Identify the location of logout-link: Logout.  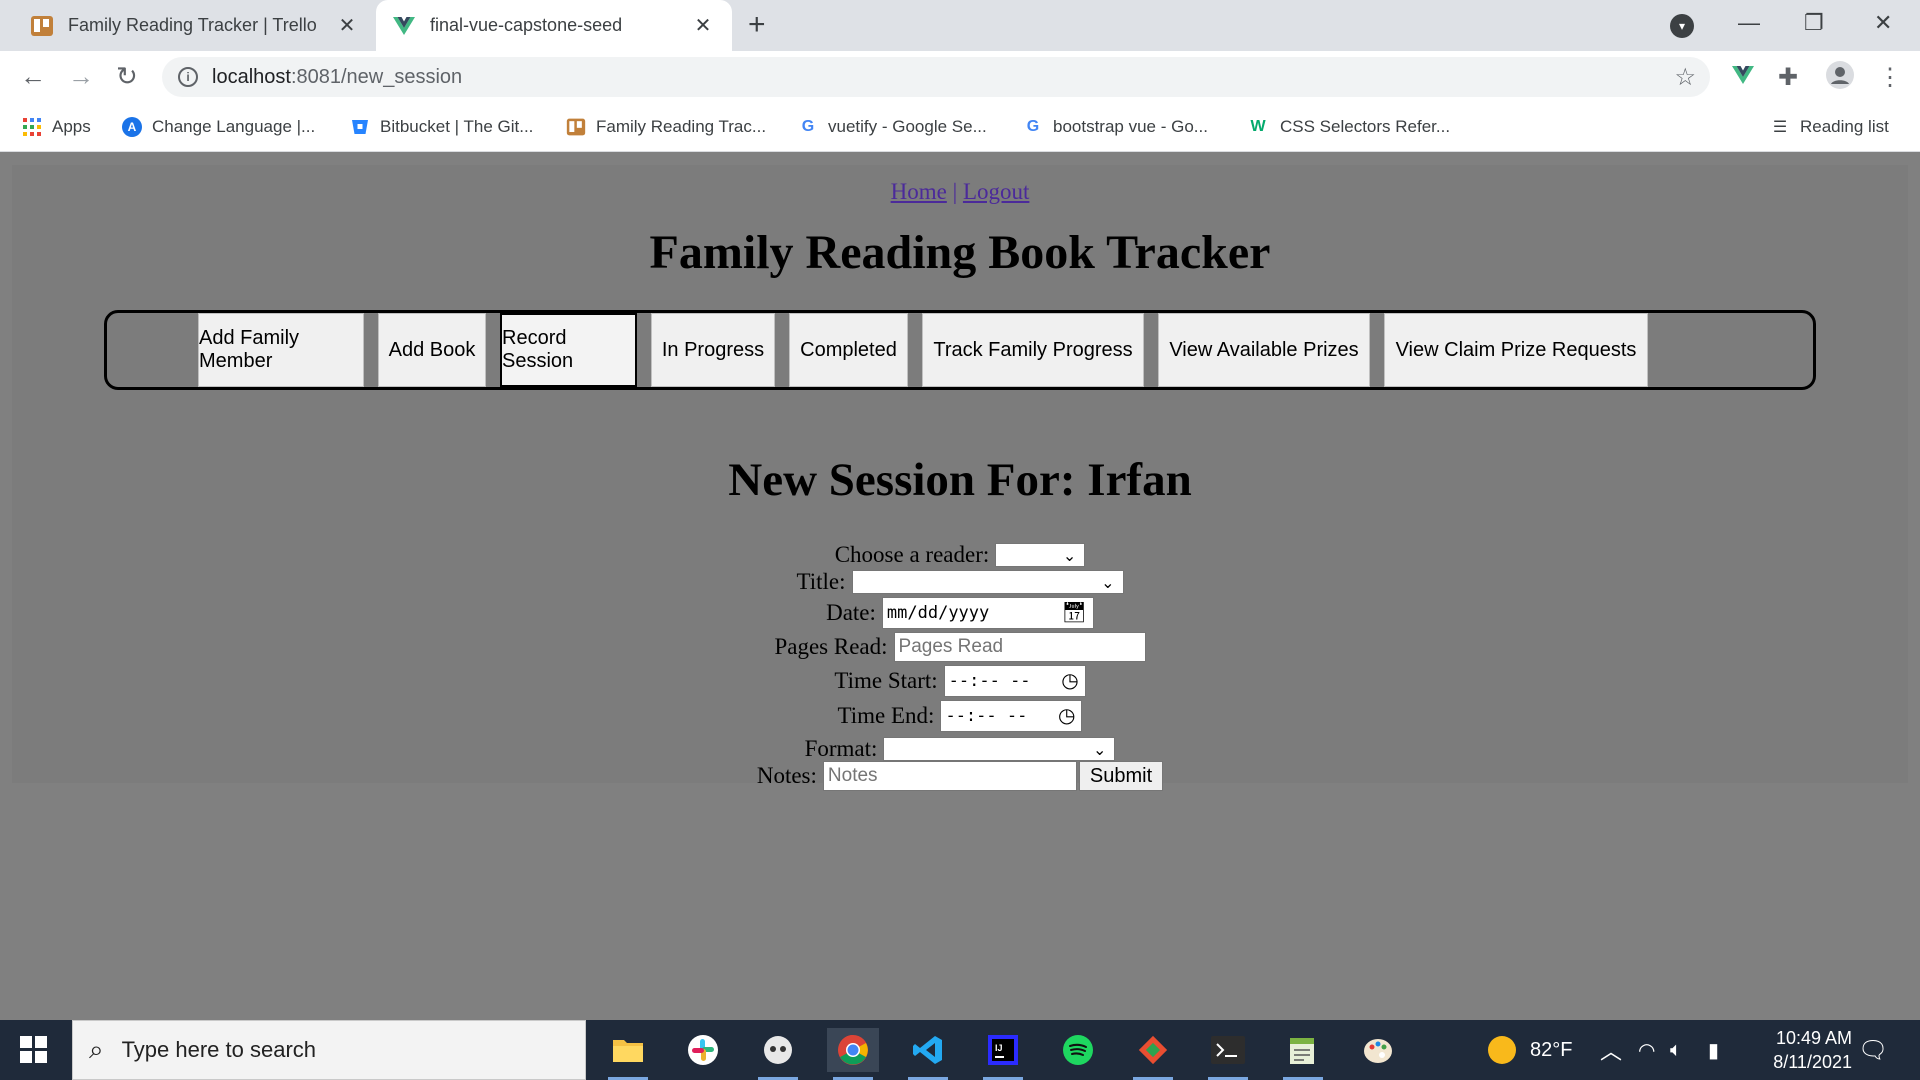
(996, 191).